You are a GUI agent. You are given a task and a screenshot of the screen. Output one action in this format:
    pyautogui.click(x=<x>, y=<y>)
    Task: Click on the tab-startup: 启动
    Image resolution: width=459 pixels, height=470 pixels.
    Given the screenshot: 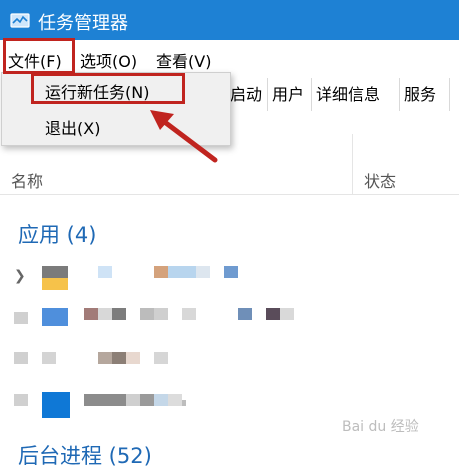 What is the action you would take?
    pyautogui.click(x=247, y=94)
    